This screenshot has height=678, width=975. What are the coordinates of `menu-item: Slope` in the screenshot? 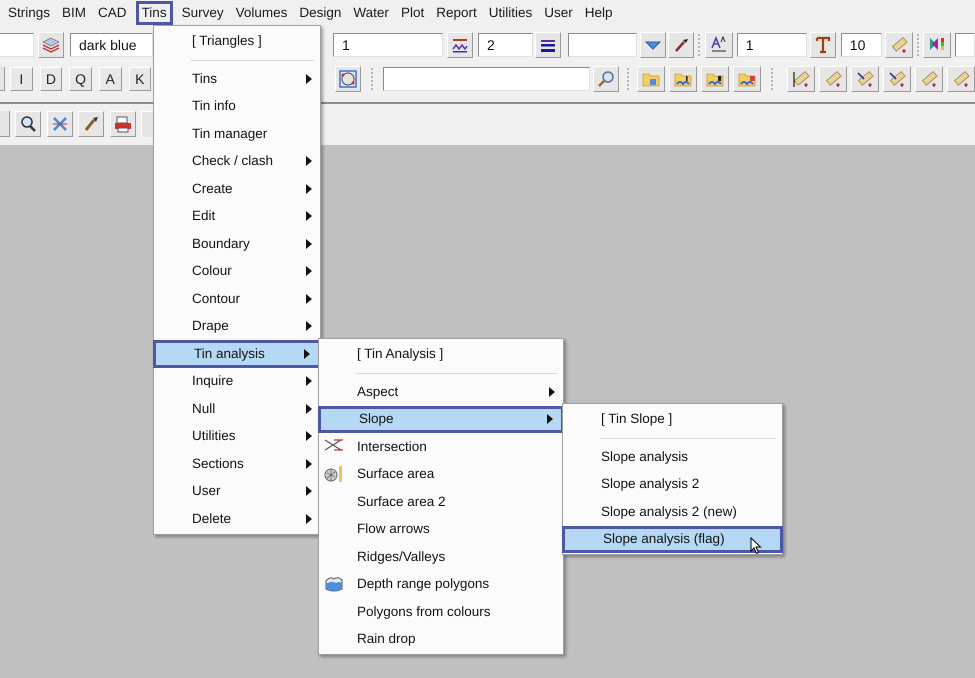 It's located at (441, 419).